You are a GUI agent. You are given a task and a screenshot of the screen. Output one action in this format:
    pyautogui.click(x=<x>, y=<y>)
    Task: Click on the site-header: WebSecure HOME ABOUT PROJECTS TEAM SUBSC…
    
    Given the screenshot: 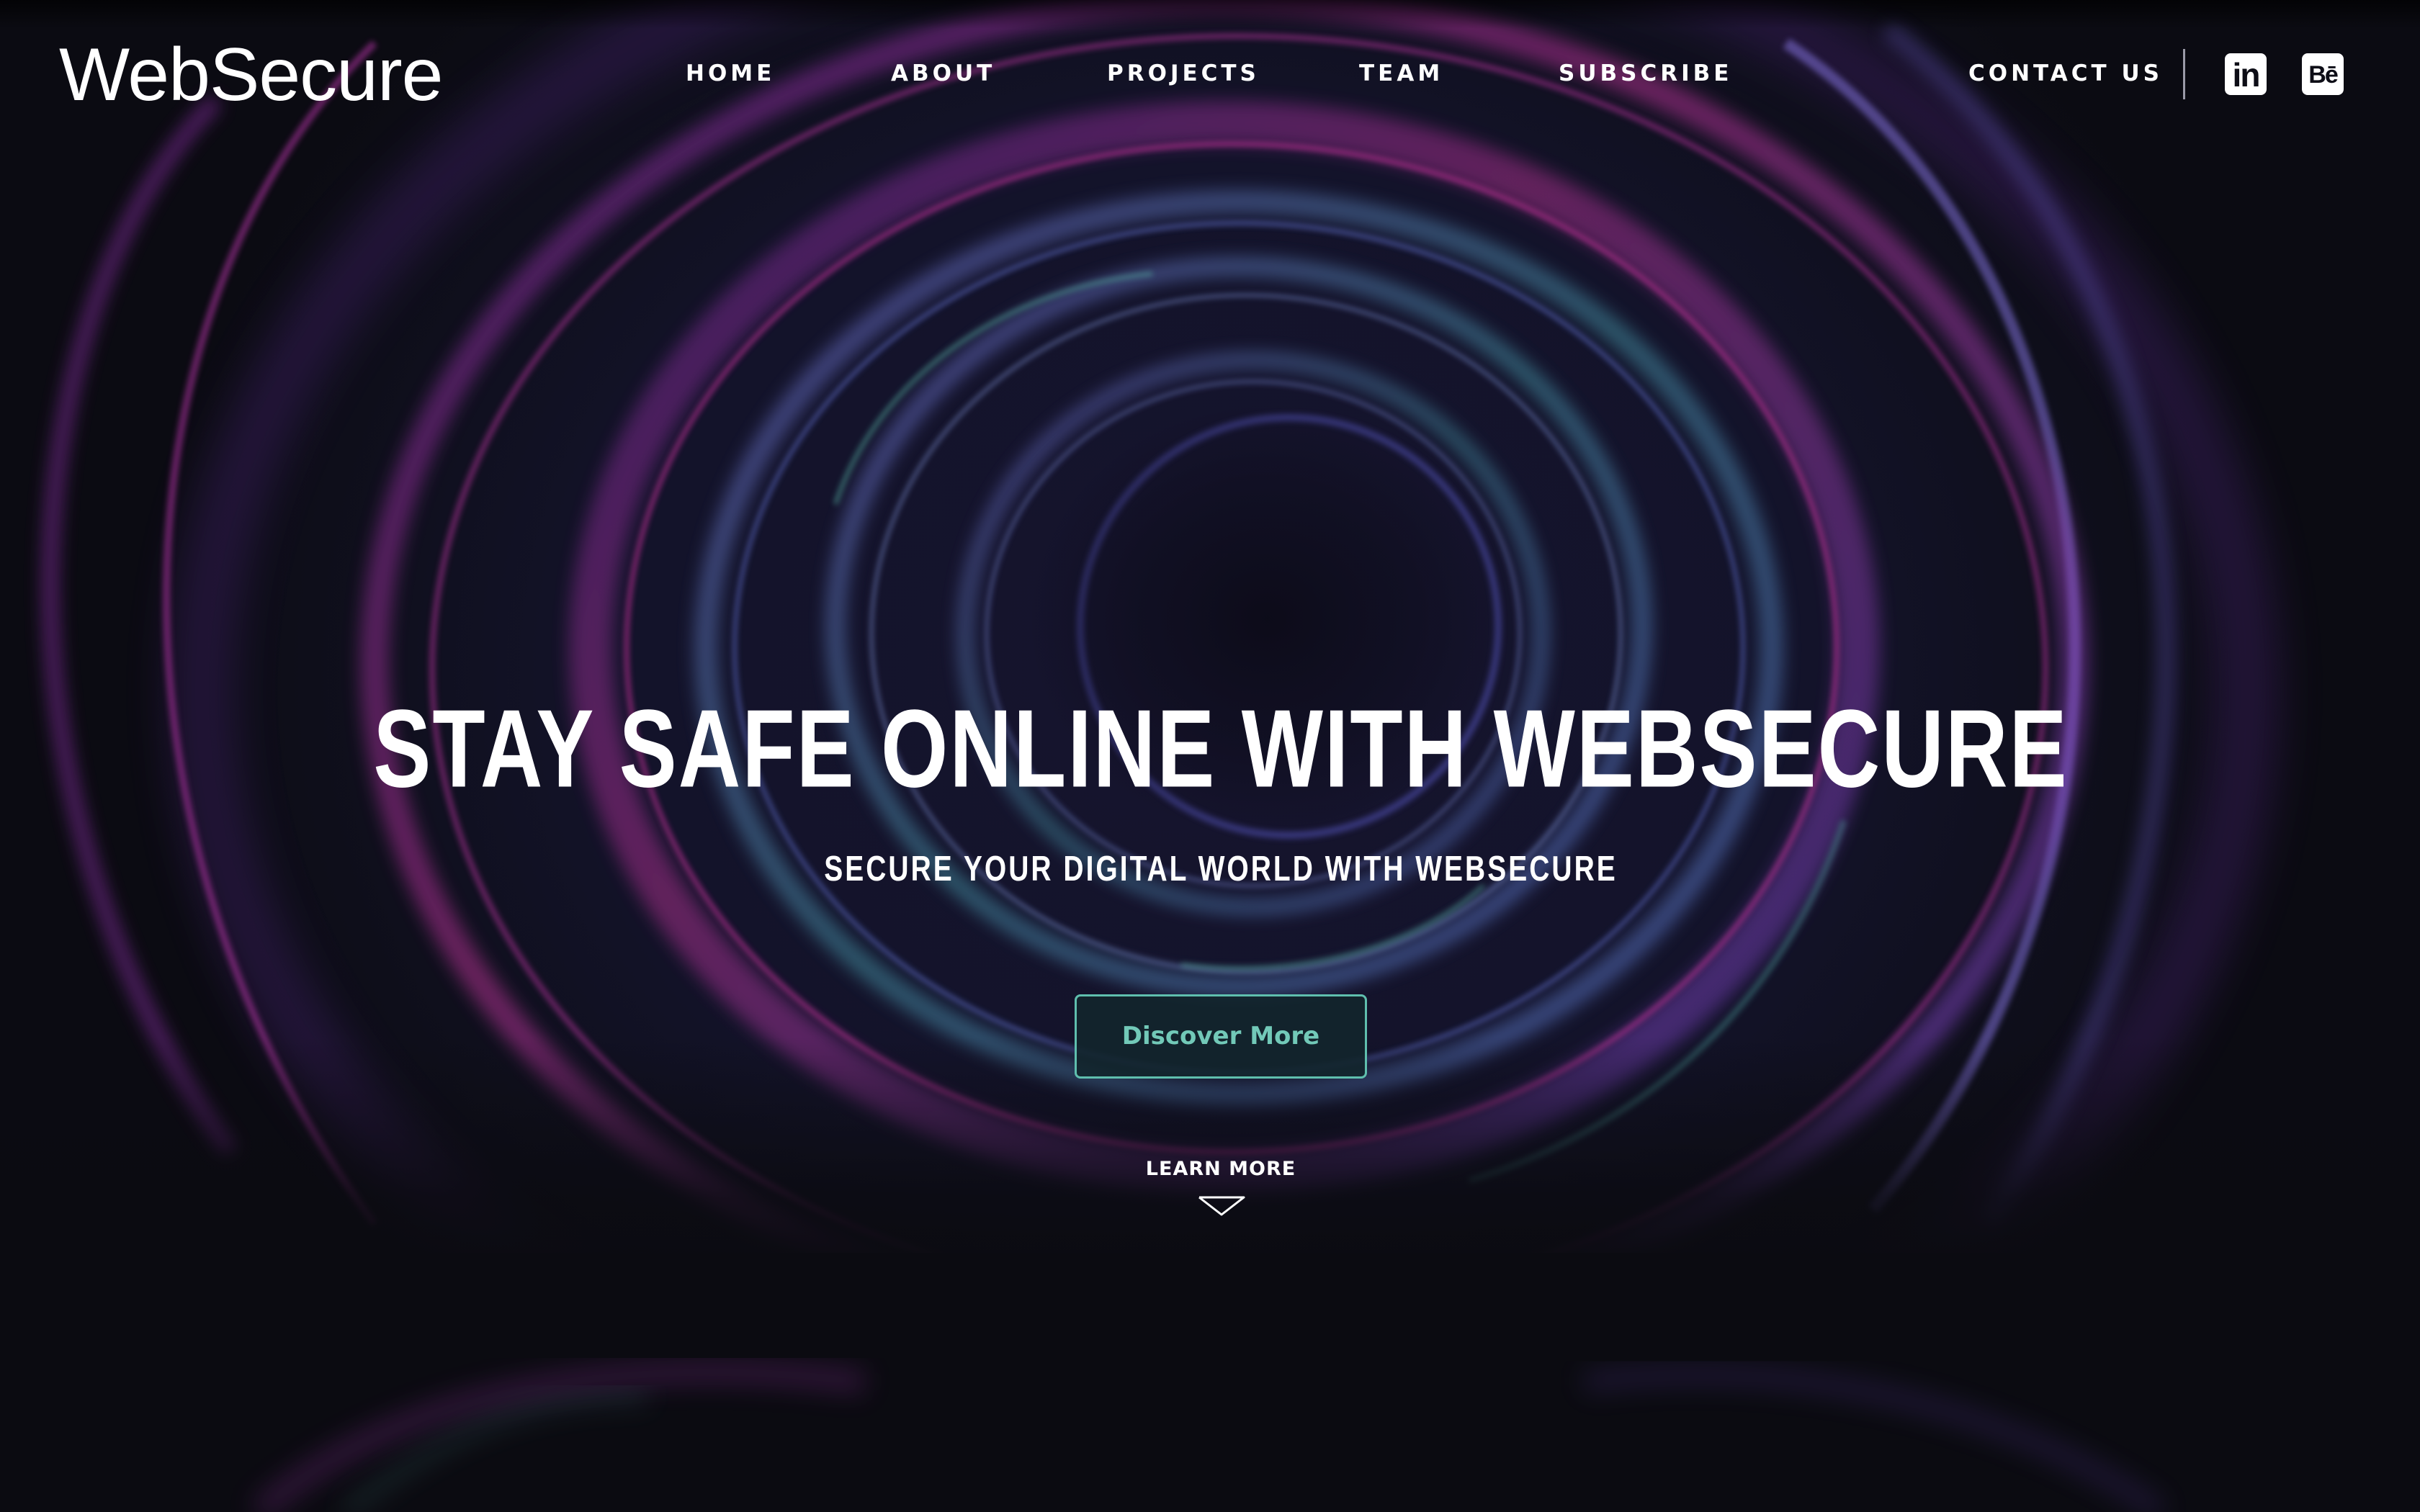 What is the action you would take?
    pyautogui.click(x=1210, y=75)
    